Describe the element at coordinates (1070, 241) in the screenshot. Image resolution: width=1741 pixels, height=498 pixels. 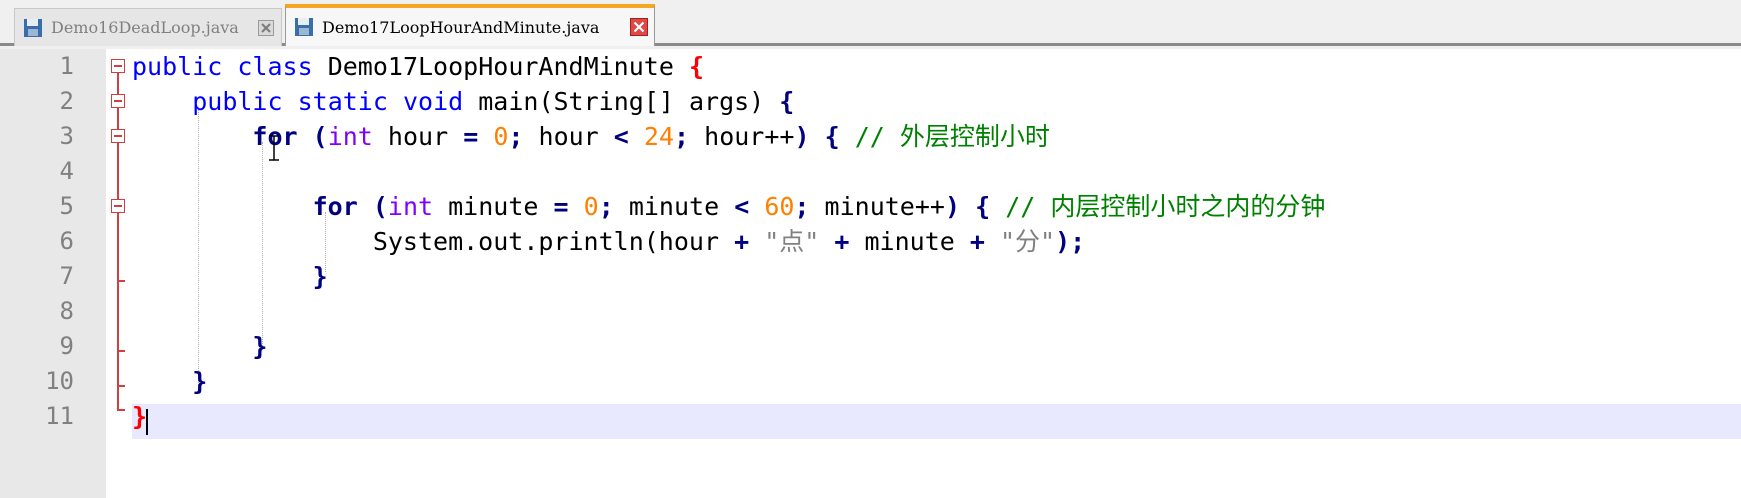
I see `operator: );` at that location.